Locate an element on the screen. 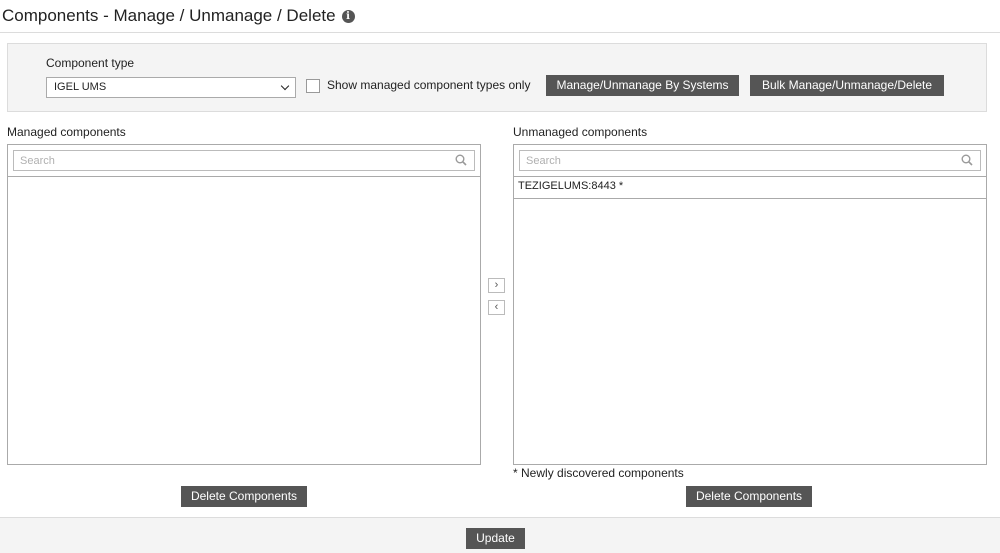 The image size is (1000, 553). unmanaged-search-field is located at coordinates (750, 160).